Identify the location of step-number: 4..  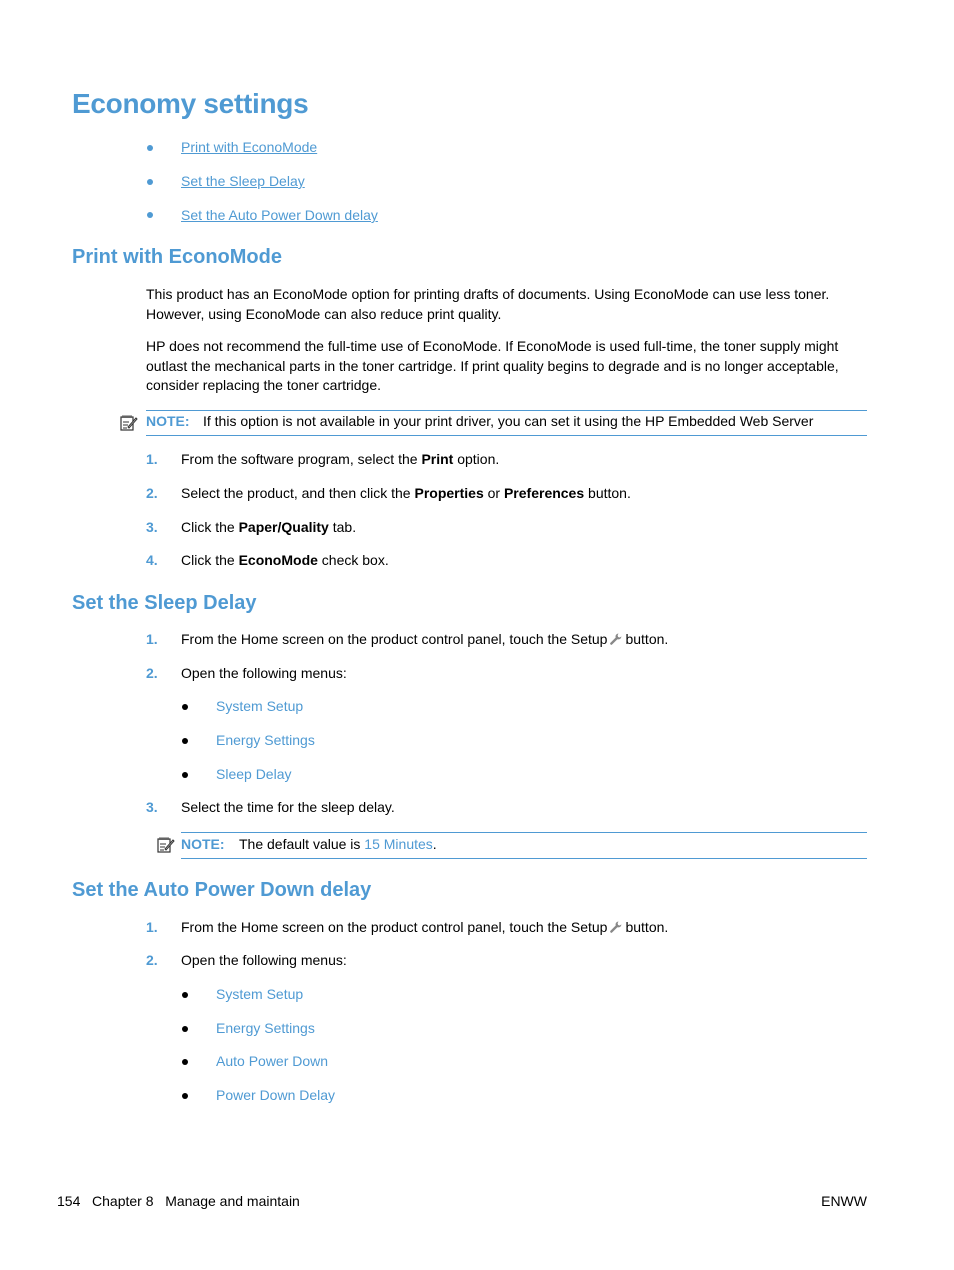
(152, 560).